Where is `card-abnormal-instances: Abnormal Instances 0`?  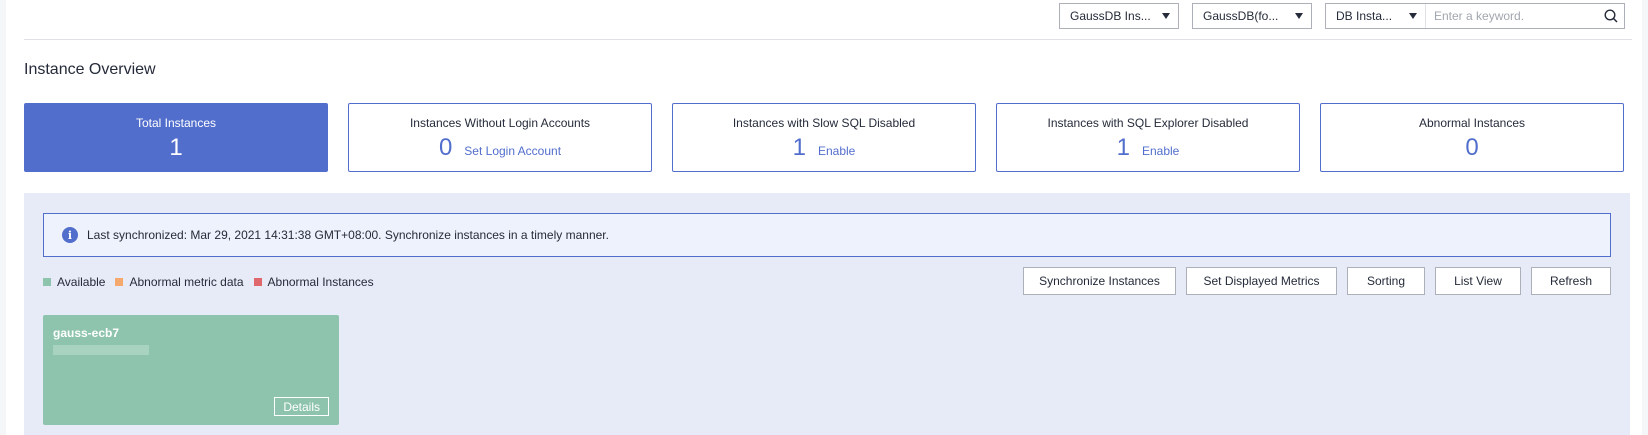 card-abnormal-instances: Abnormal Instances 0 is located at coordinates (1472, 137).